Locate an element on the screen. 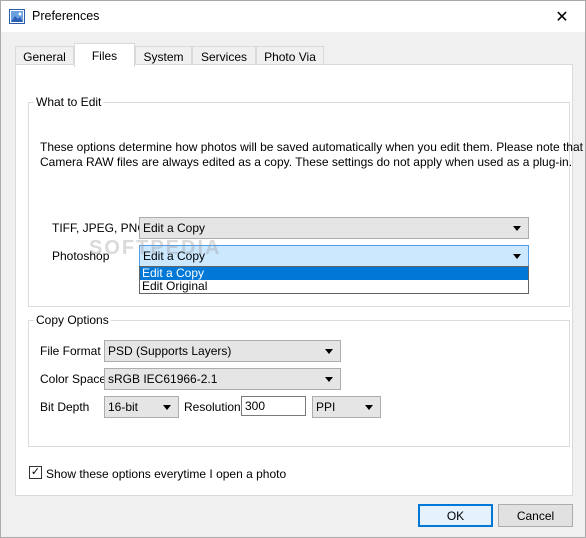 Image resolution: width=586 pixels, height=538 pixels. what-to-edit-title: What to Edit is located at coordinates (69, 102).